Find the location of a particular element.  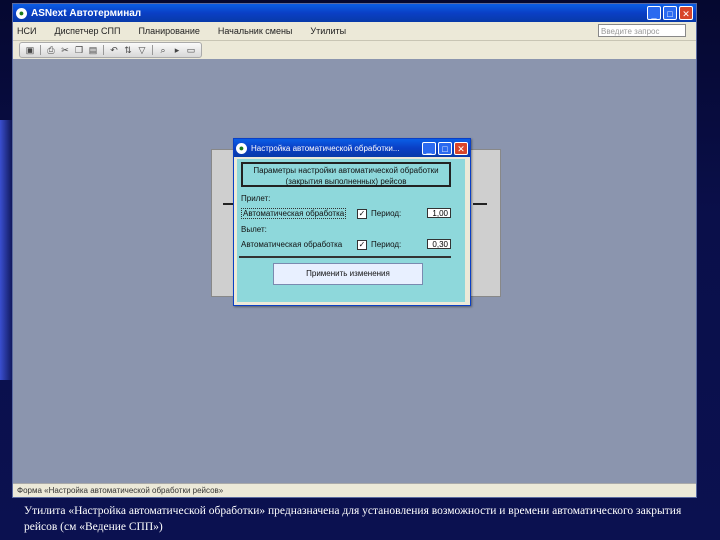

dialog-close-icon: ✕ is located at coordinates (461, 148).